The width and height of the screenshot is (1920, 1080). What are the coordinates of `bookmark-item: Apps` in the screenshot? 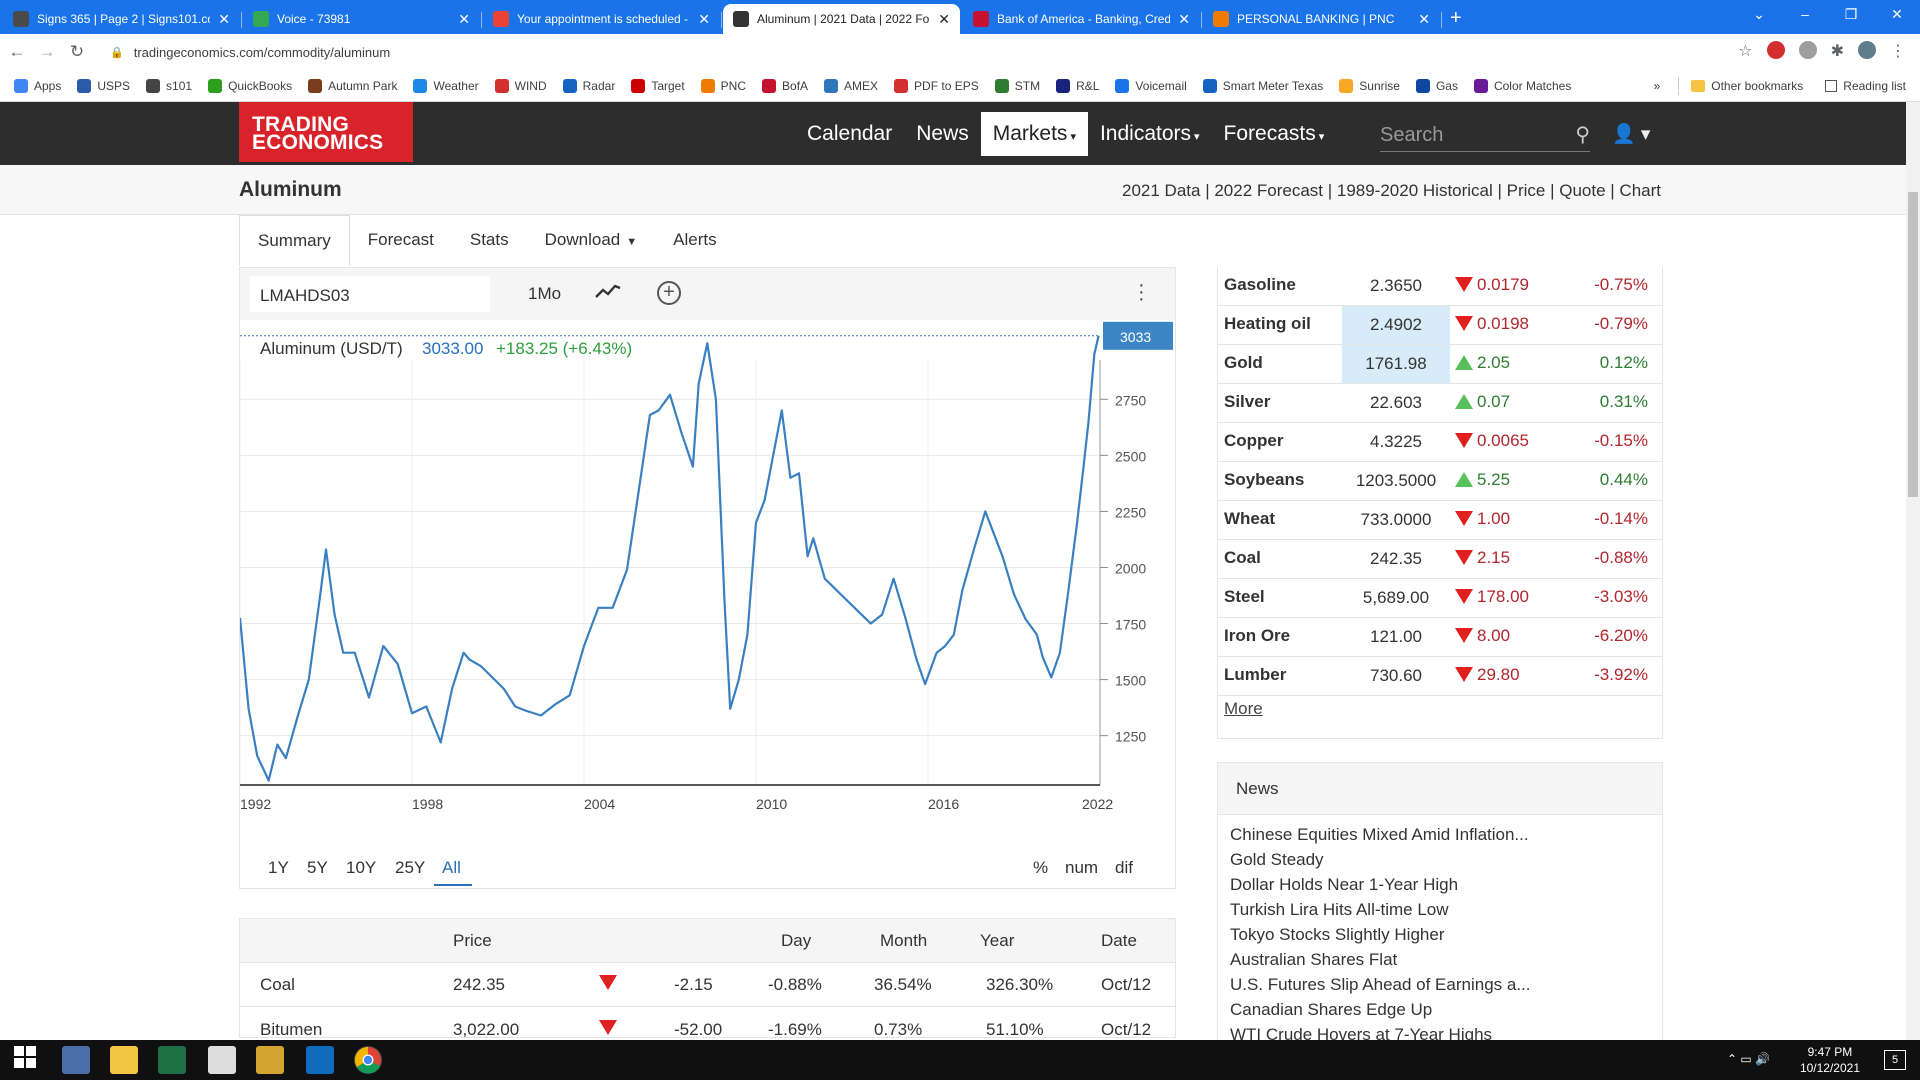 It's located at (37, 85).